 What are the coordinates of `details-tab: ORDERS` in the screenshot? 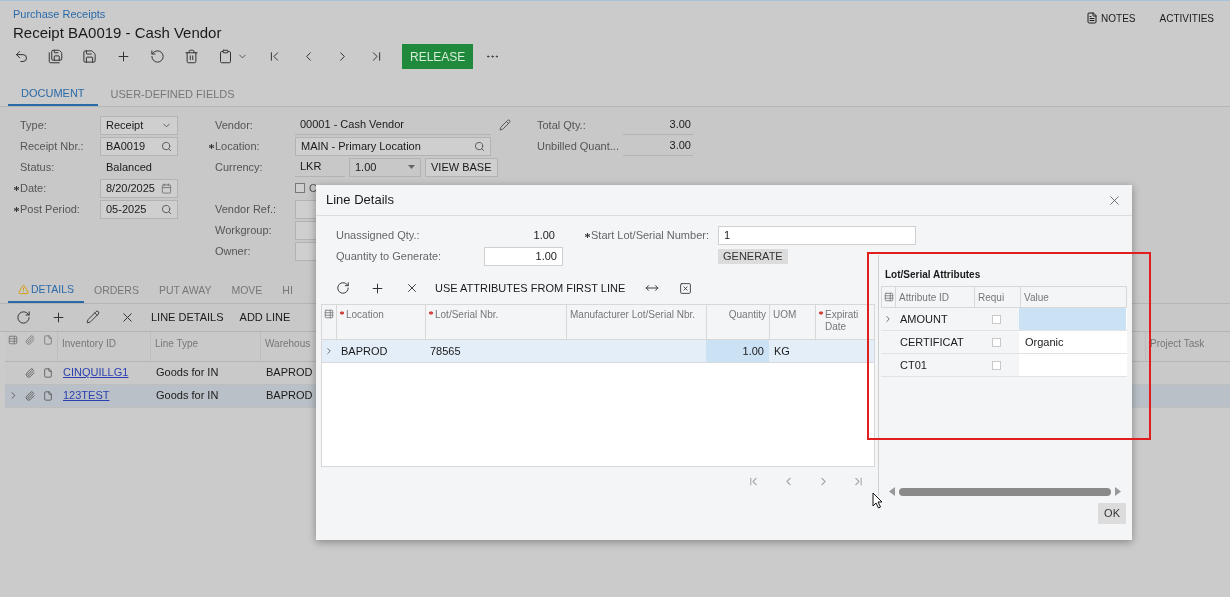 It's located at (116, 290).